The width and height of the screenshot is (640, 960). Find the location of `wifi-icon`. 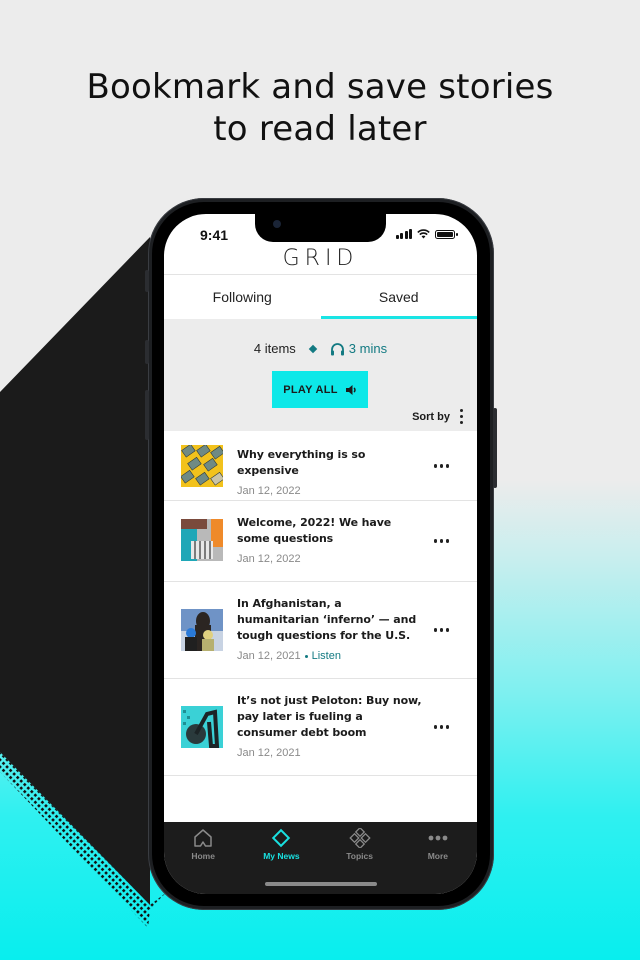

wifi-icon is located at coordinates (423, 234).